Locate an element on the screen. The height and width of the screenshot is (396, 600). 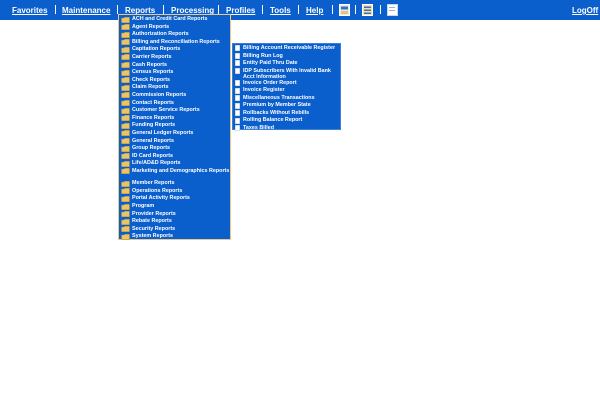
billing-submenu-item: Billing Run Log is located at coordinates (286, 57).